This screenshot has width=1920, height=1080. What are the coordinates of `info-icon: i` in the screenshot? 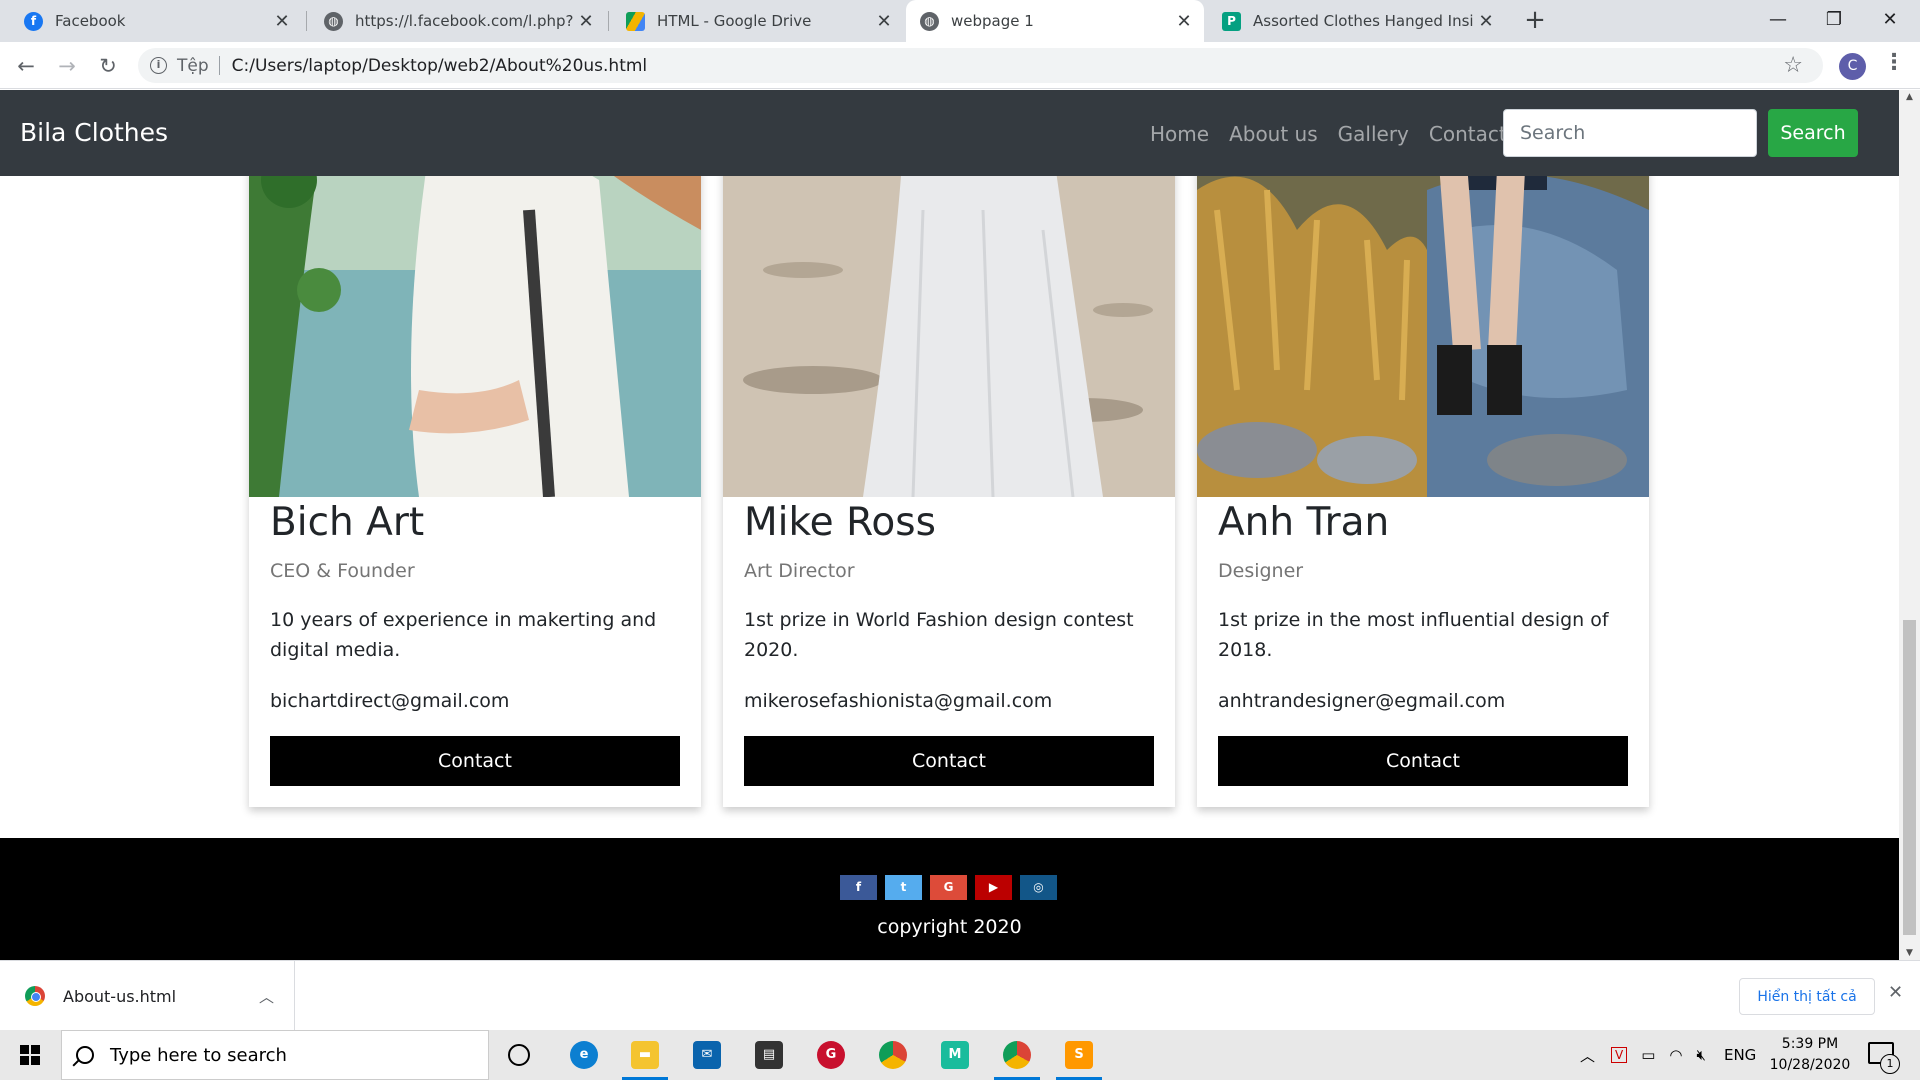 It's located at (158, 65).